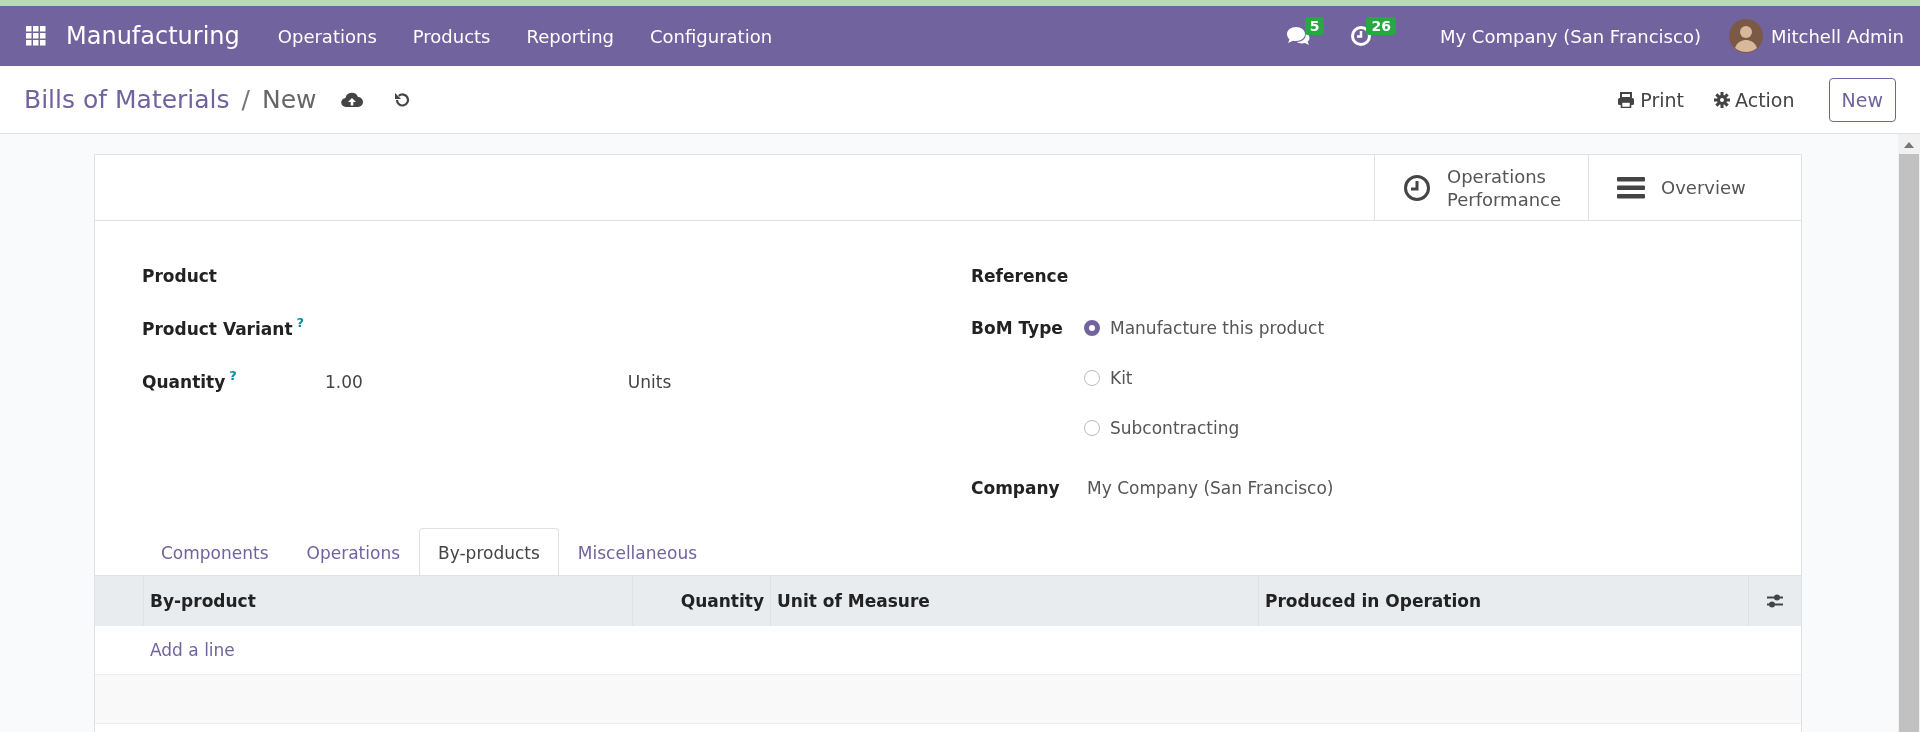 Image resolution: width=1920 pixels, height=732 pixels. I want to click on app-name: Manufacturing, so click(153, 36).